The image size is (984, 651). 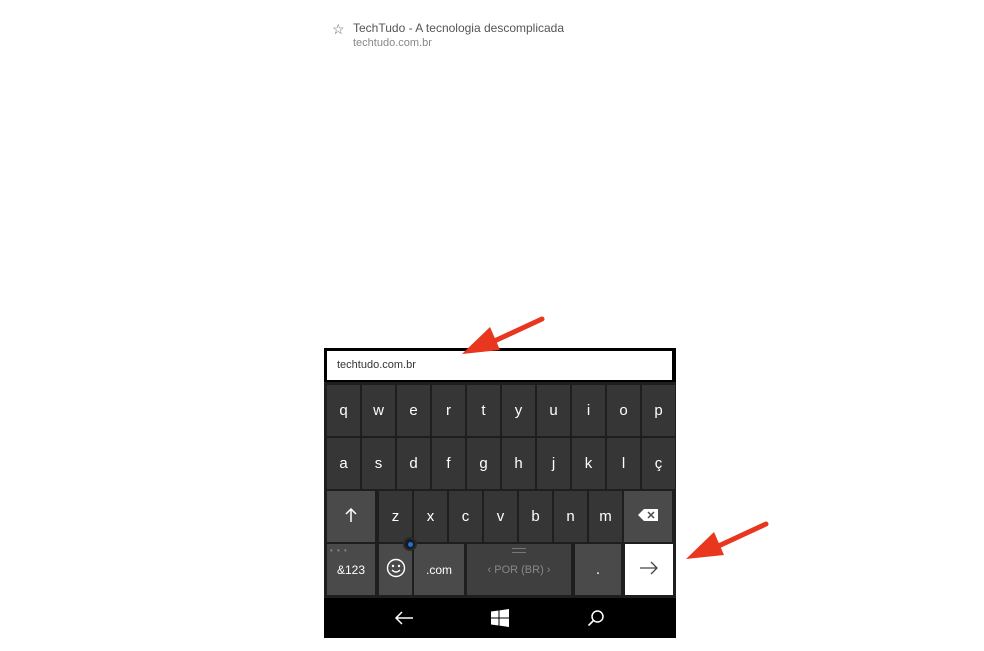 I want to click on key-j: j, so click(x=553, y=463).